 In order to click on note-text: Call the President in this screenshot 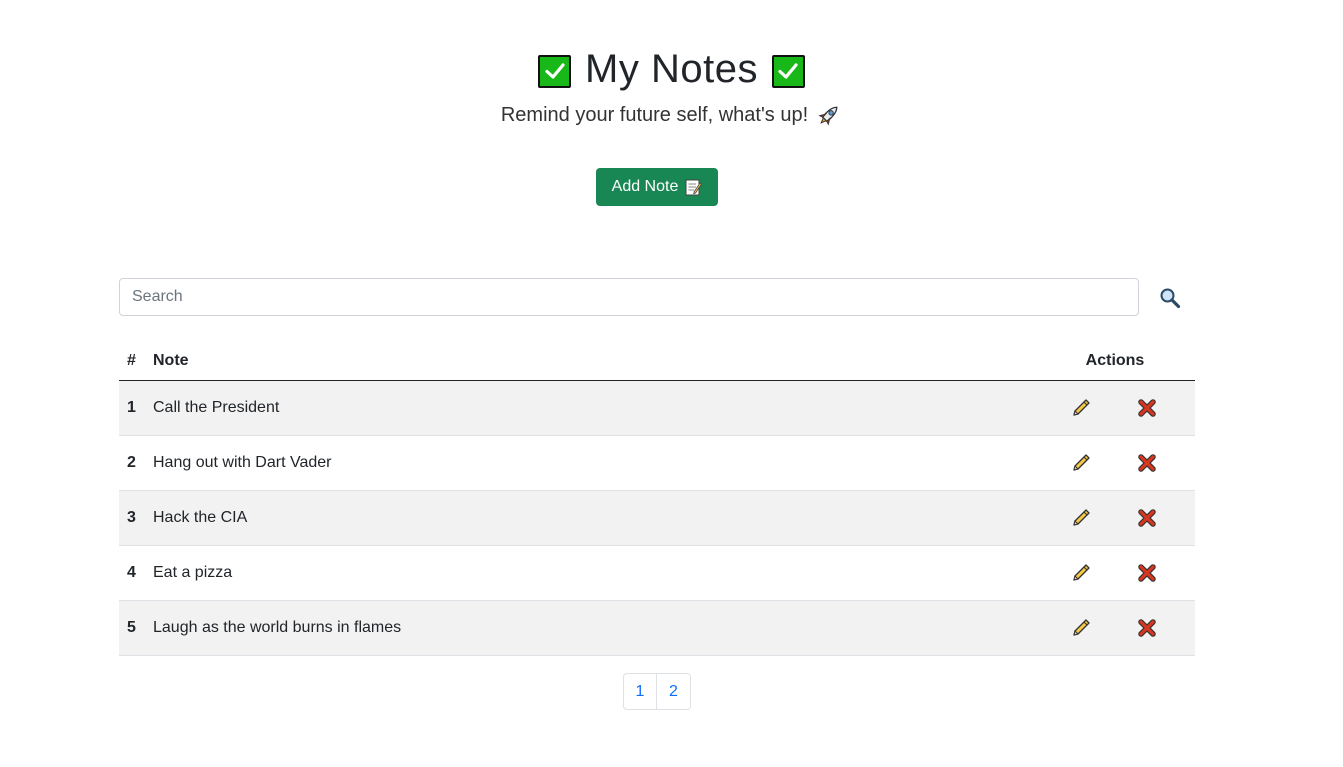, I will do `click(590, 408)`.